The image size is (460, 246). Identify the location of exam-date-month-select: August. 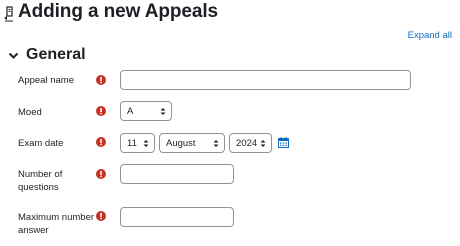
(192, 143).